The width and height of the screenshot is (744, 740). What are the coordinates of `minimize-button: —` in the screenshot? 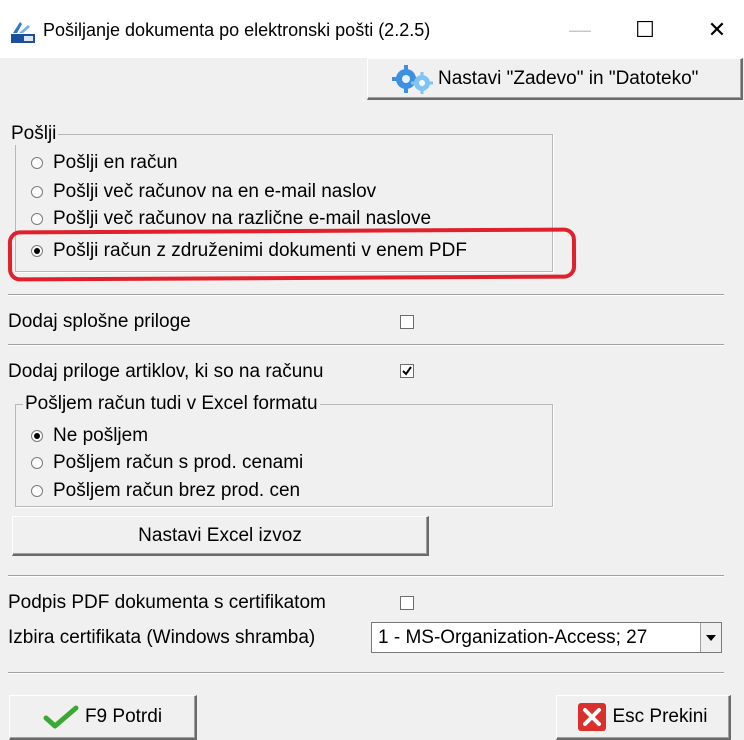 It's located at (580, 30).